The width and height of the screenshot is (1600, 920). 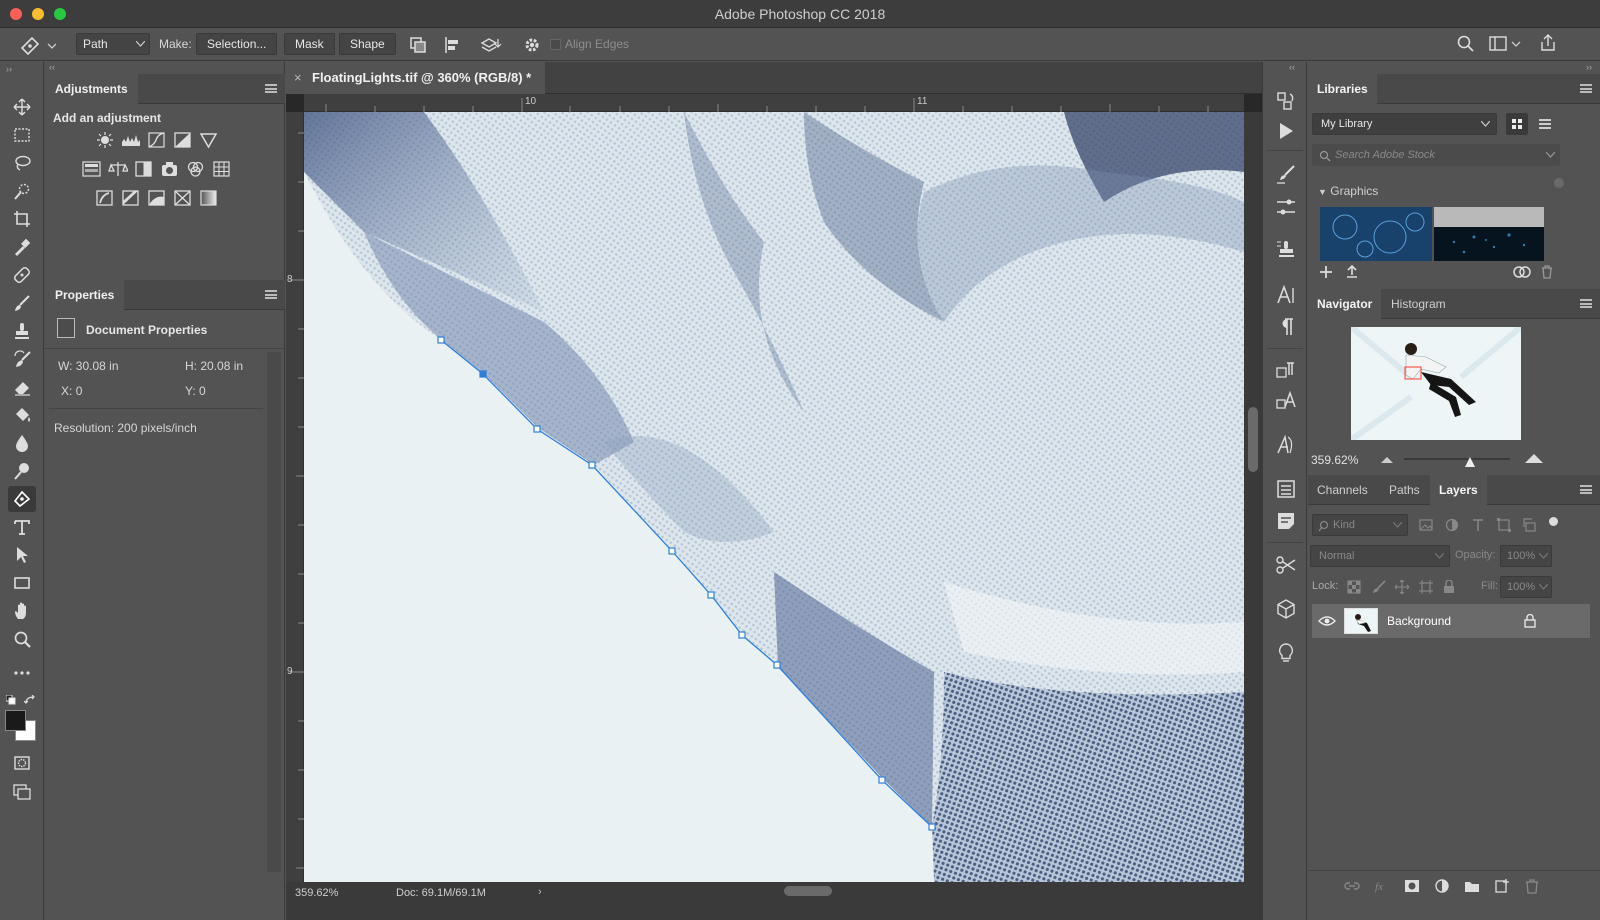 What do you see at coordinates (1478, 525) in the screenshot?
I see `type-layer-filter-icon` at bounding box center [1478, 525].